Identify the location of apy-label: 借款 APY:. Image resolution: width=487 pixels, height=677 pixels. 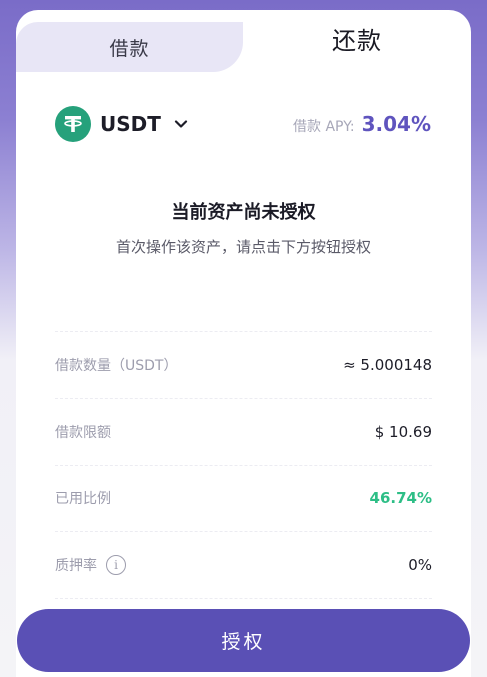
(324, 127).